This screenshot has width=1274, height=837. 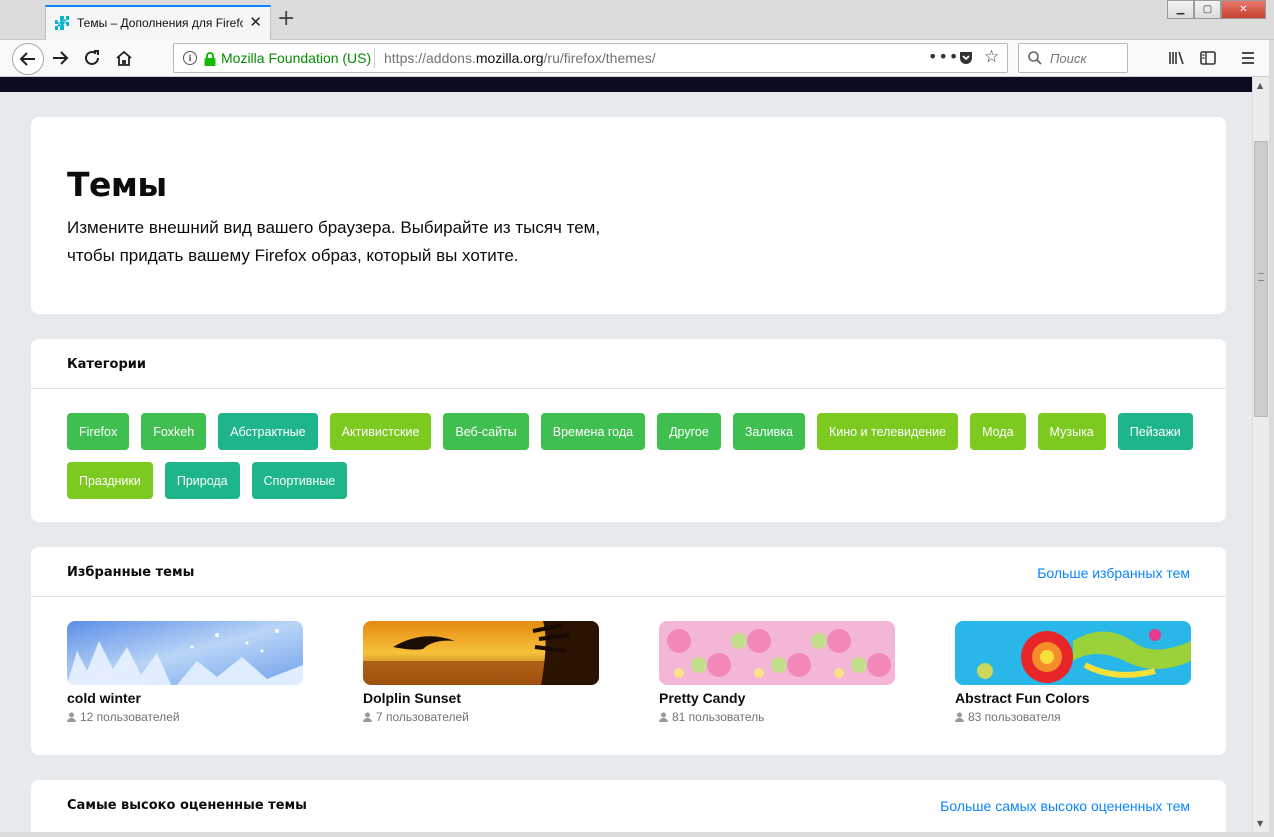 I want to click on sidebar-icon, so click(x=1208, y=58).